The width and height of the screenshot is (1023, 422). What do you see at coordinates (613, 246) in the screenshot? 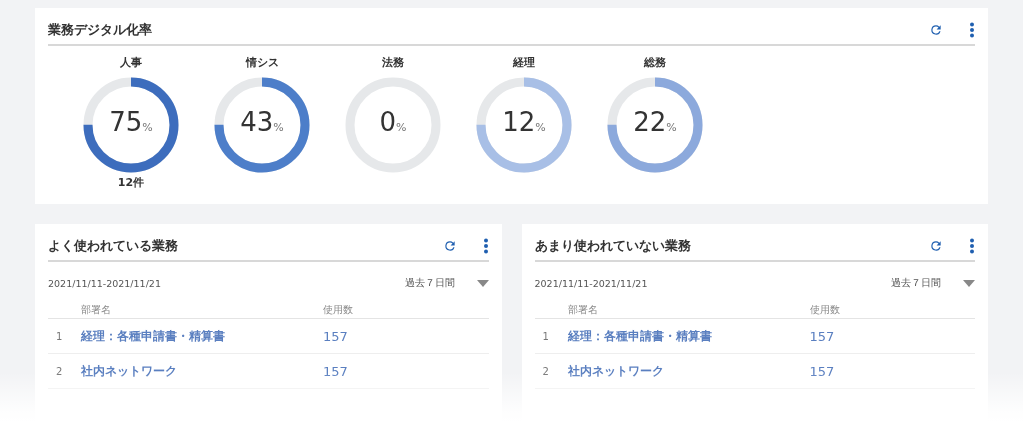
I see `card-title: あまり使われていない業務` at bounding box center [613, 246].